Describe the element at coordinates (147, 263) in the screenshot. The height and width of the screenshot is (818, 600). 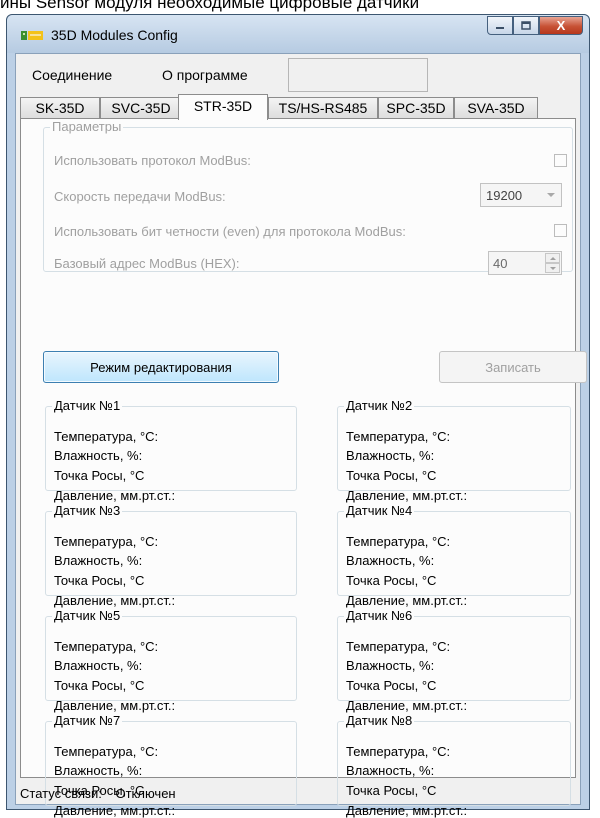
I see `address-label: Базовый адрес ModBus (HEX):` at that location.